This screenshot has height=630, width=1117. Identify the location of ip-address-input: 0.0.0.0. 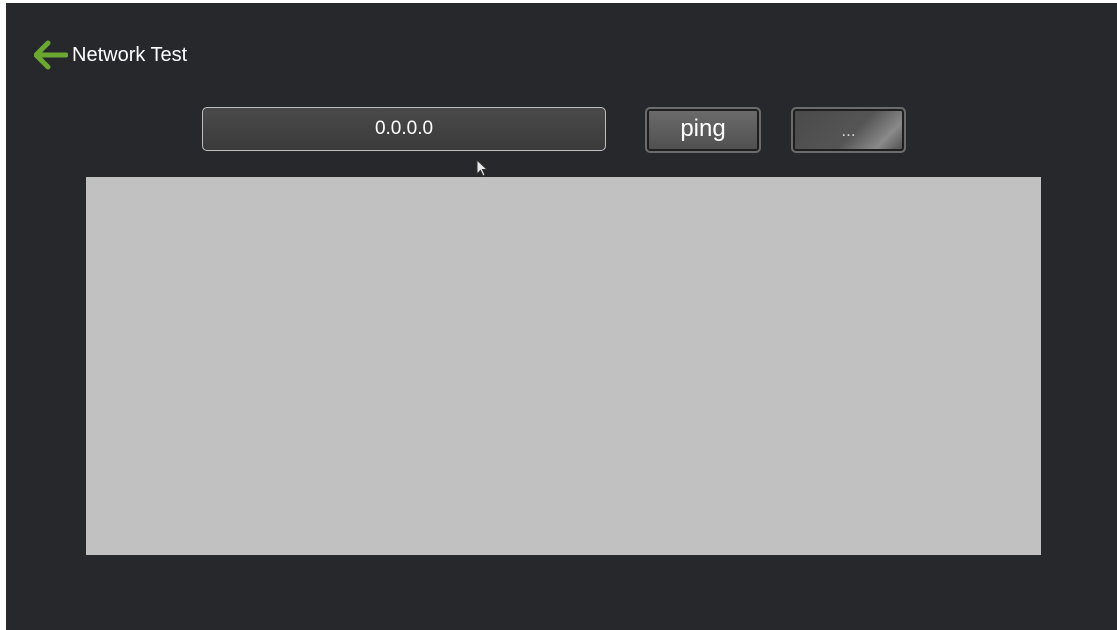
(404, 129).